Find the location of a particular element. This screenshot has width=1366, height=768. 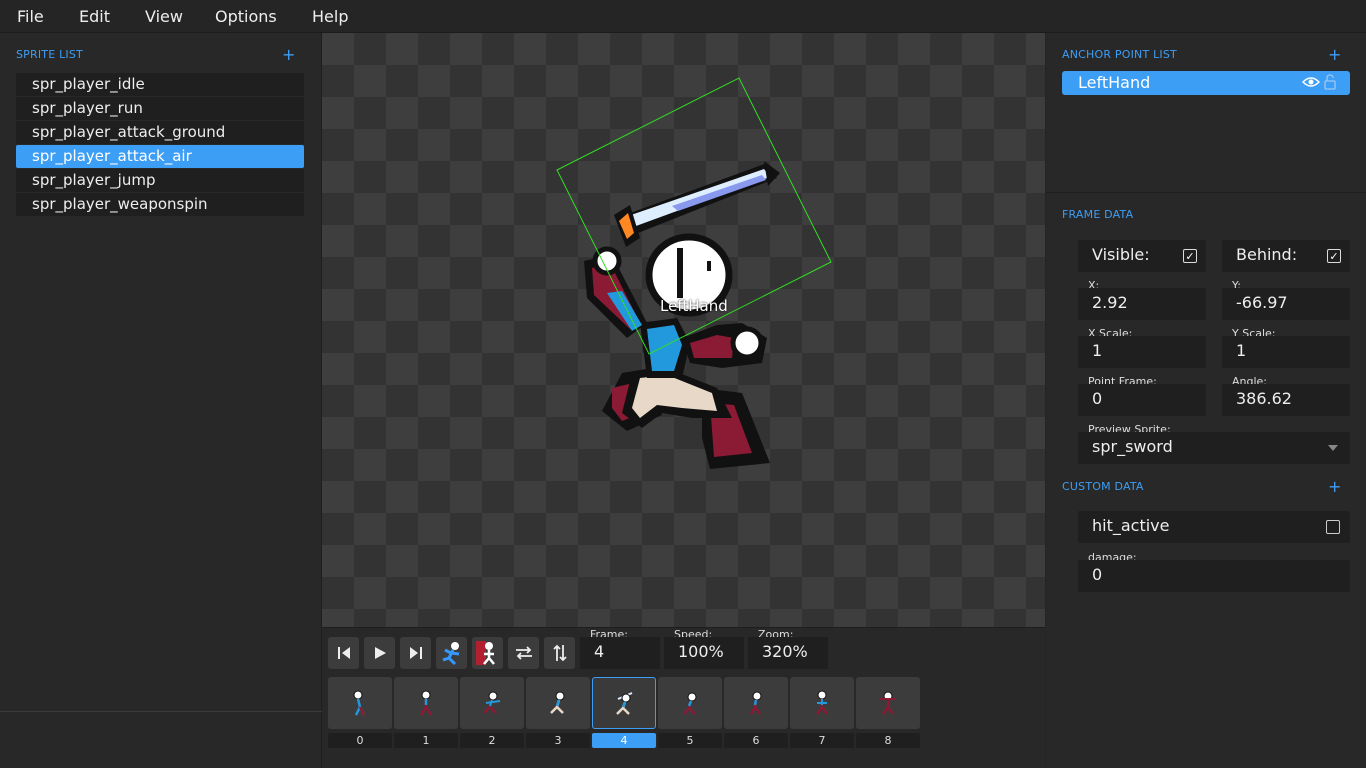

player-sprite is located at coordinates (677, 351).